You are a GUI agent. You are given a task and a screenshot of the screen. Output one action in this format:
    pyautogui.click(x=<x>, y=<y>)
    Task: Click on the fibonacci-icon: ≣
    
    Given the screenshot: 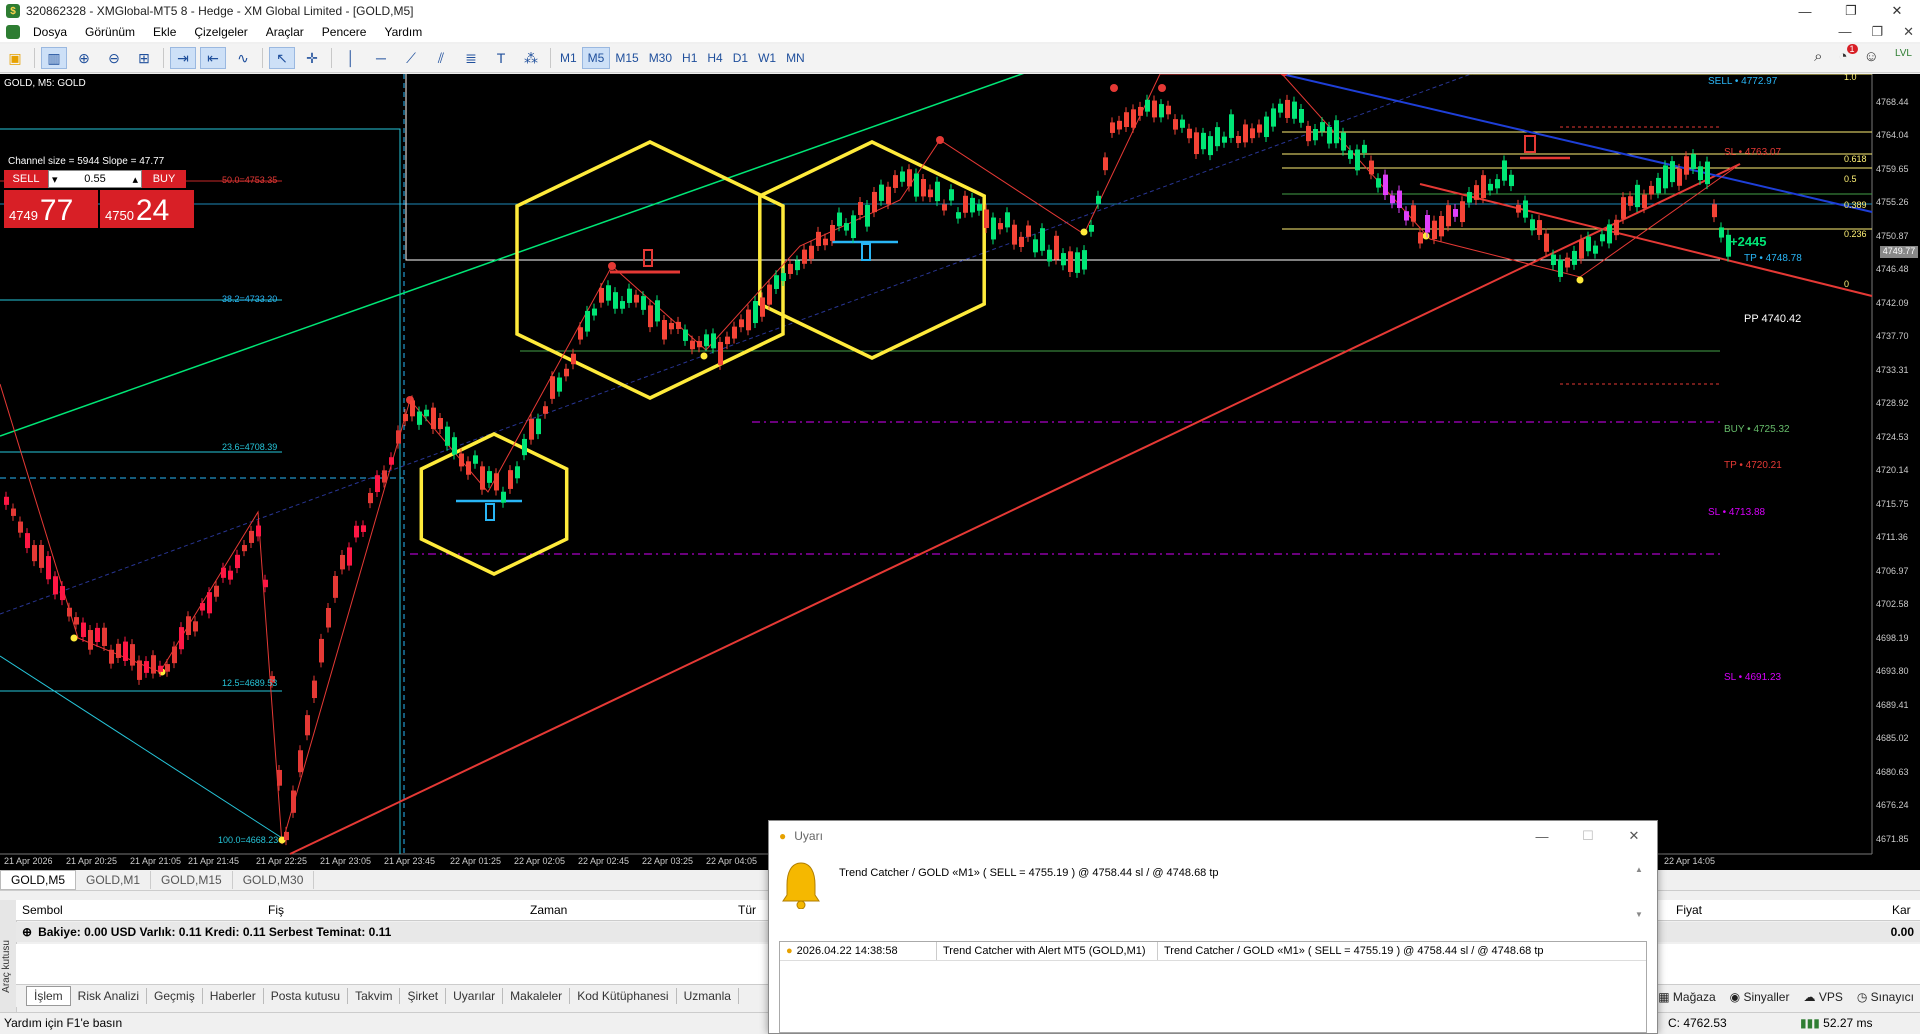 What is the action you would take?
    pyautogui.click(x=471, y=58)
    